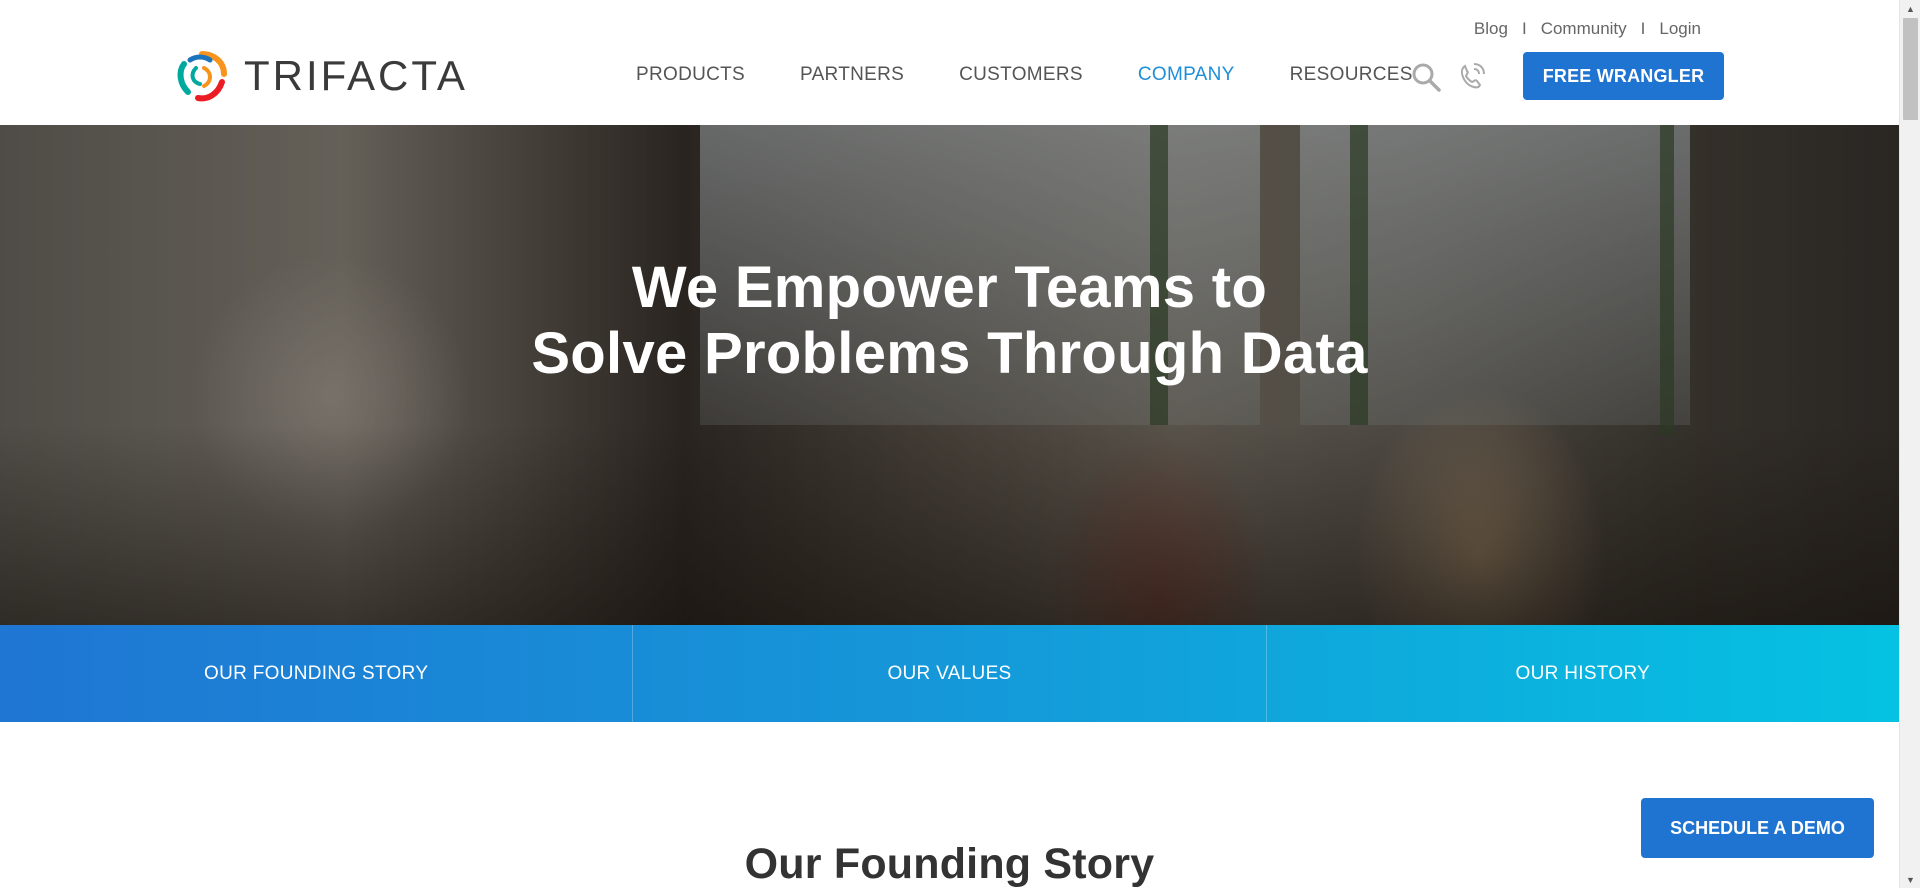  I want to click on nav-customers: CUSTOMERS, so click(1021, 75).